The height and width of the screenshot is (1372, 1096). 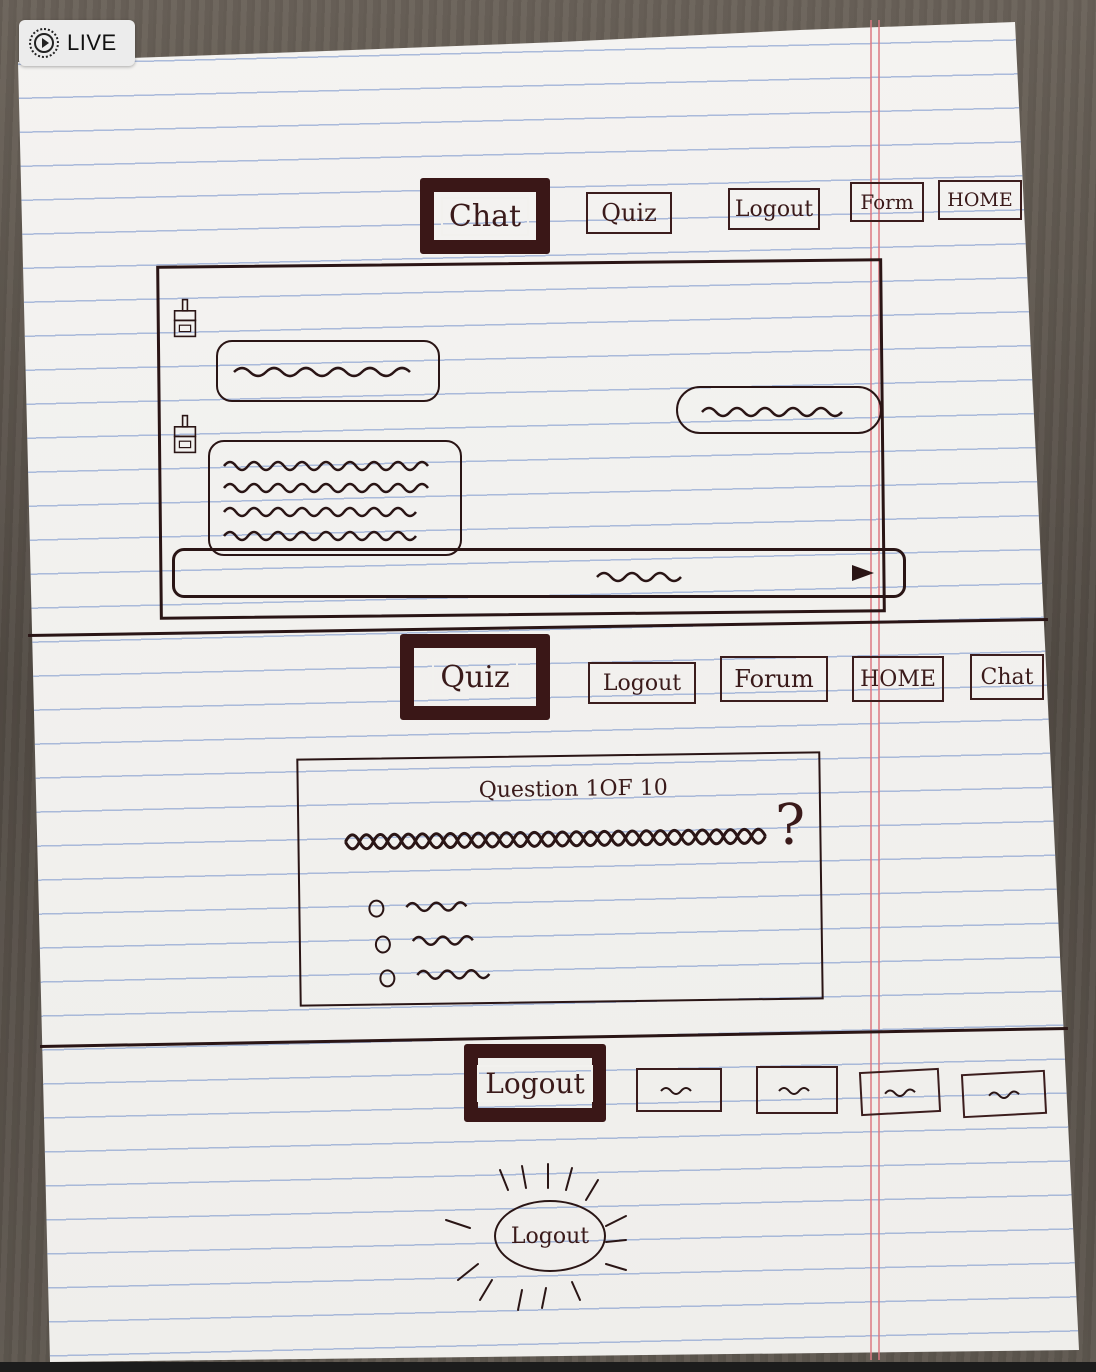 I want to click on logout-button-highlight: Logout, so click(x=550, y=1236).